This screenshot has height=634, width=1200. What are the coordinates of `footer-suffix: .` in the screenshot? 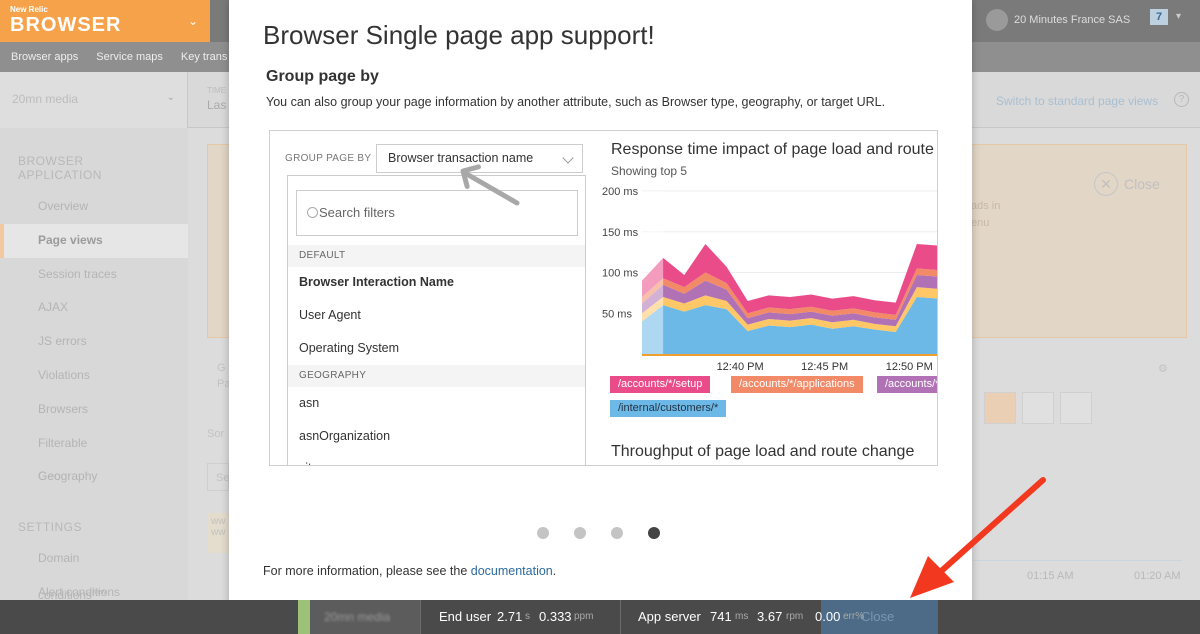 It's located at (554, 571).